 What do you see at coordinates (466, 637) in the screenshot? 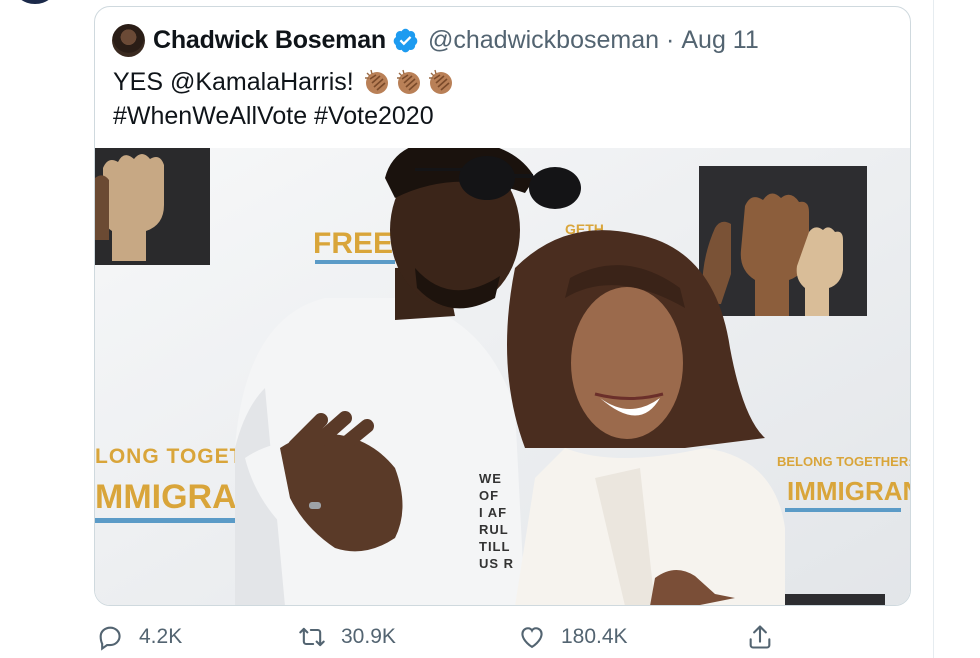
I see `tweet-actions: 4.2K 30.9K 180.4K` at bounding box center [466, 637].